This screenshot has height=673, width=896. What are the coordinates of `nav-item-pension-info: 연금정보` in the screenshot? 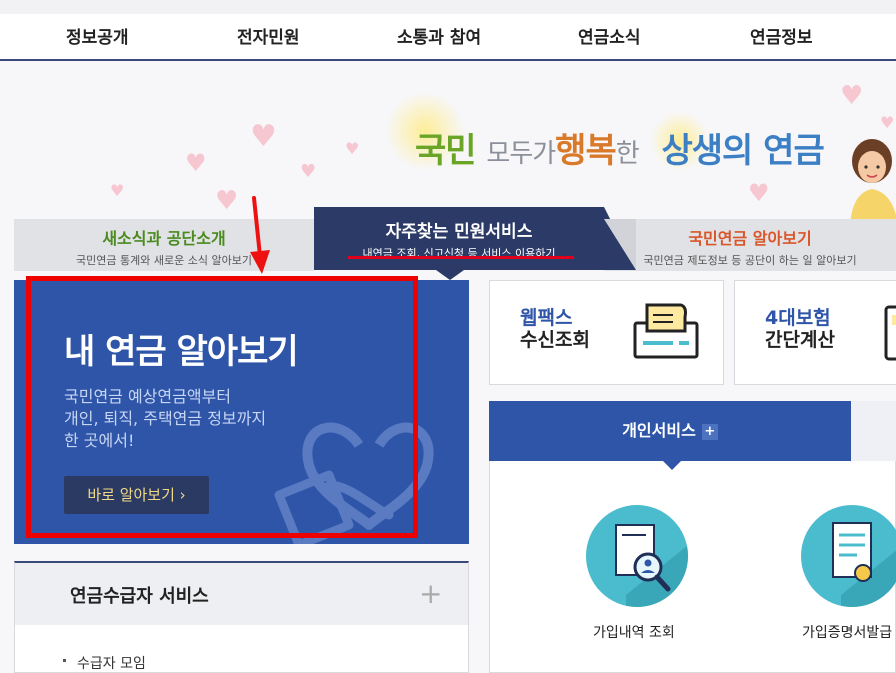 It's located at (781, 35).